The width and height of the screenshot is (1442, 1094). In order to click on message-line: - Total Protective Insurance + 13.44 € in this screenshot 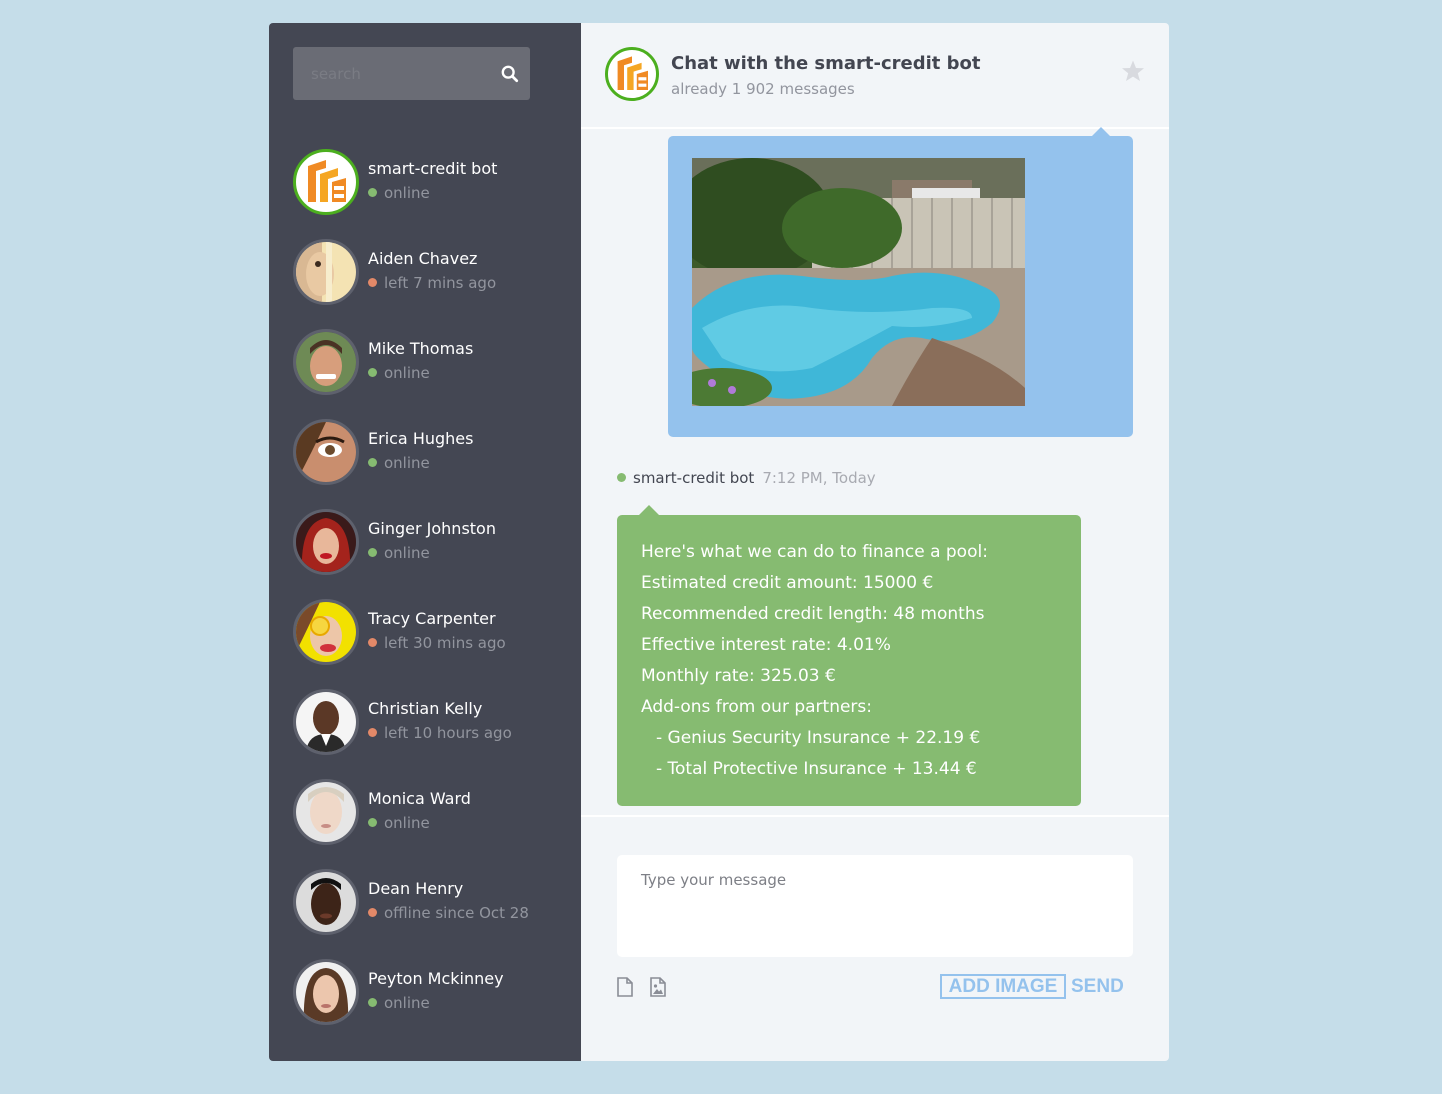, I will do `click(816, 769)`.